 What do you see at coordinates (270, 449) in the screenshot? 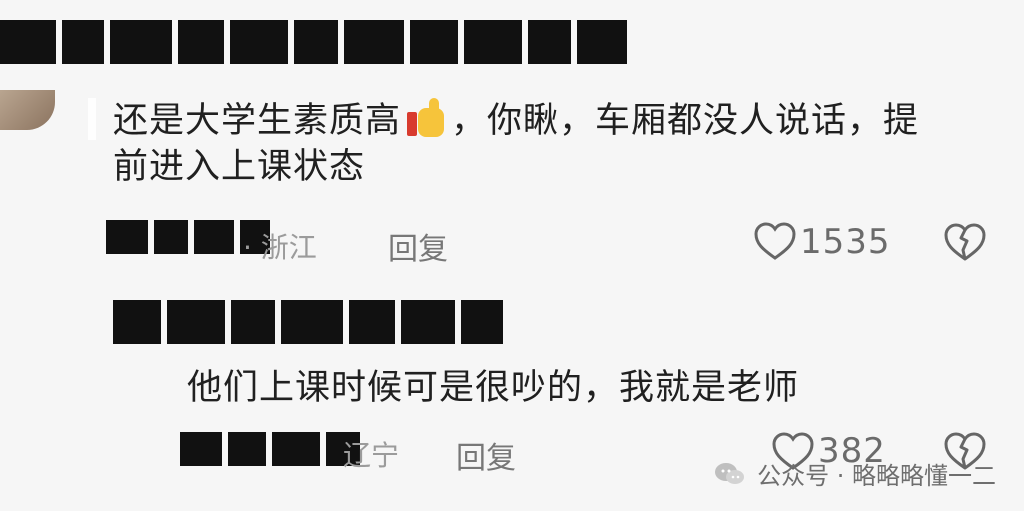
I see `redacted-comment-2-date` at bounding box center [270, 449].